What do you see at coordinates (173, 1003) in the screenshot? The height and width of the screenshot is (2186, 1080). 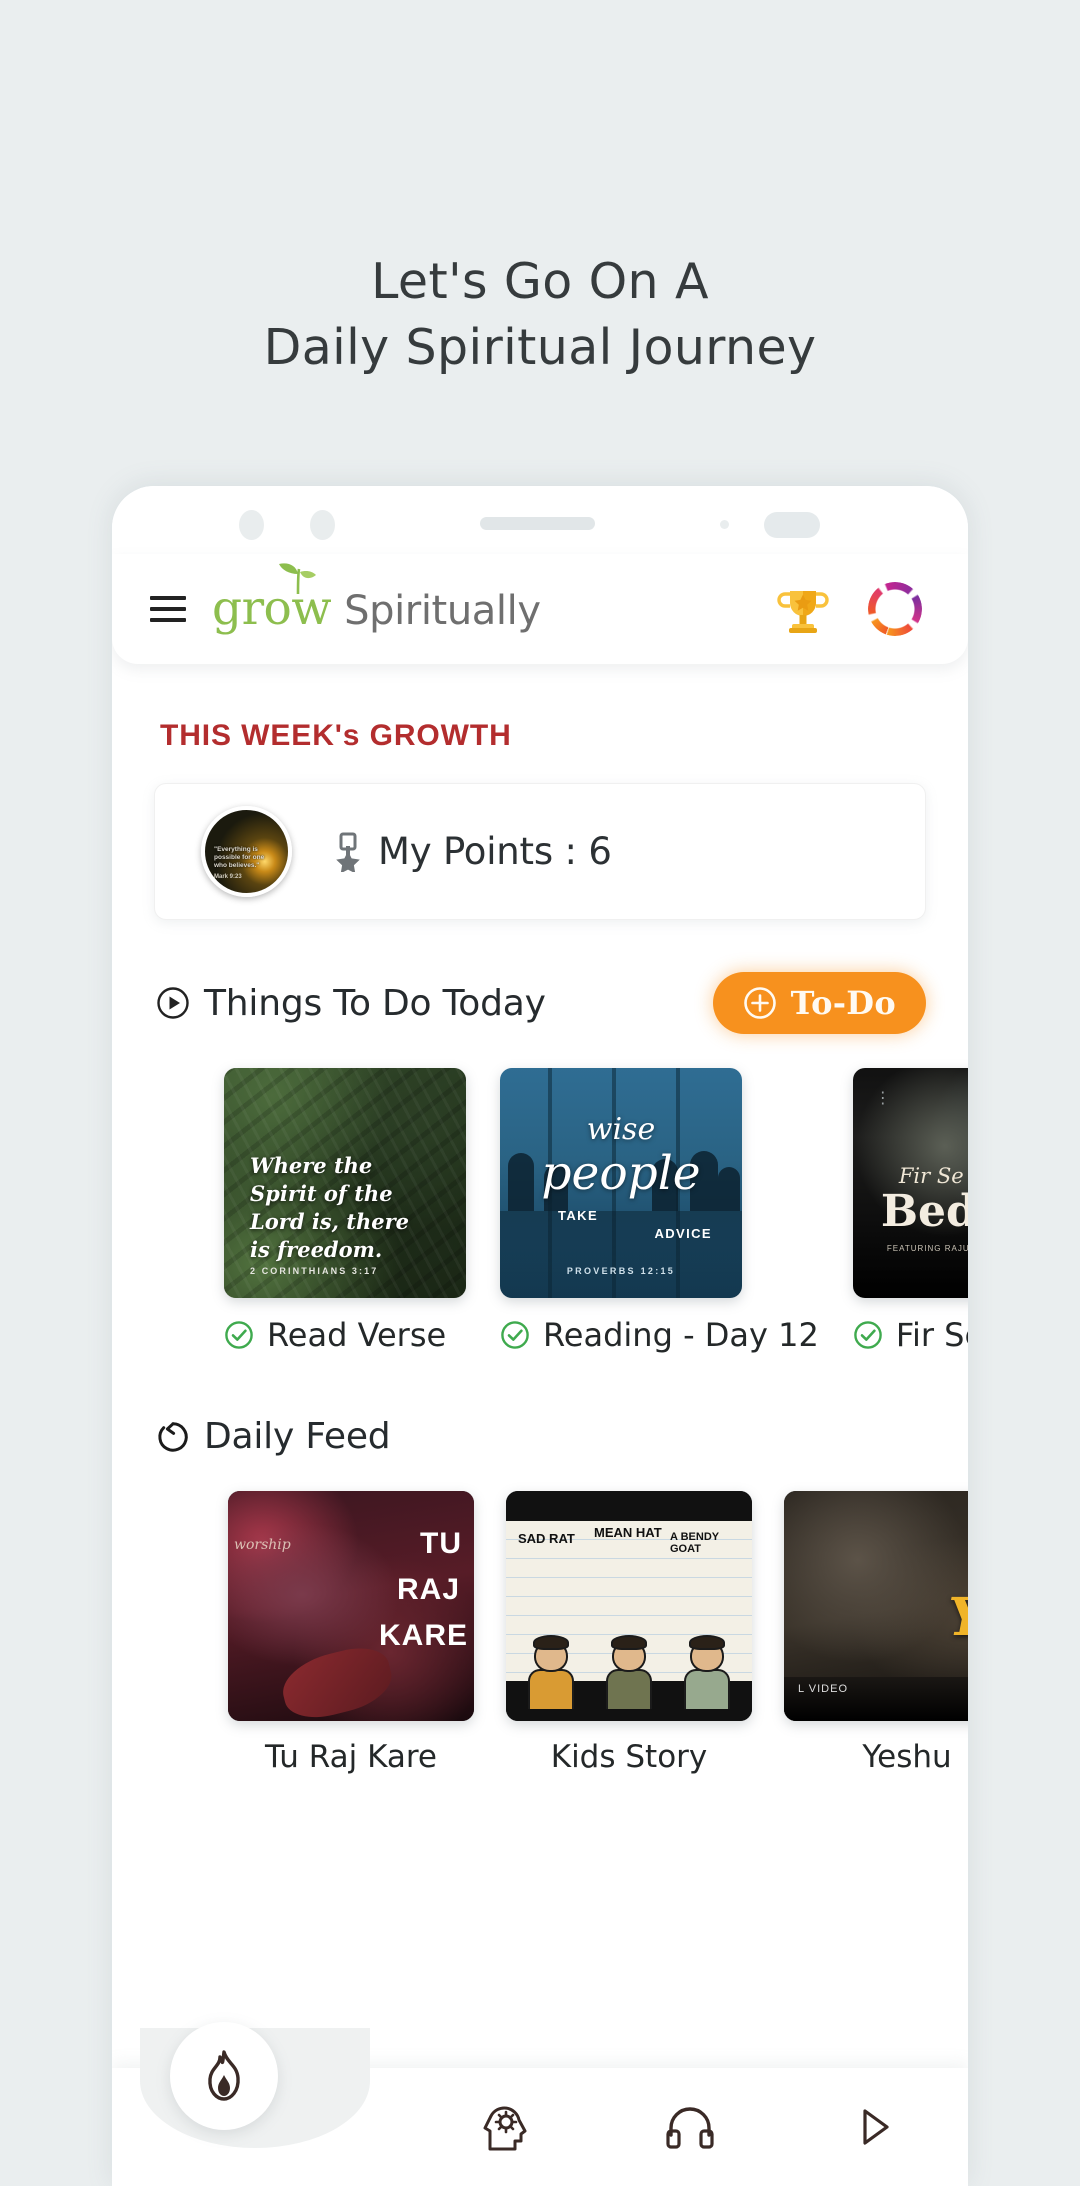 I see `play-circle-icon` at bounding box center [173, 1003].